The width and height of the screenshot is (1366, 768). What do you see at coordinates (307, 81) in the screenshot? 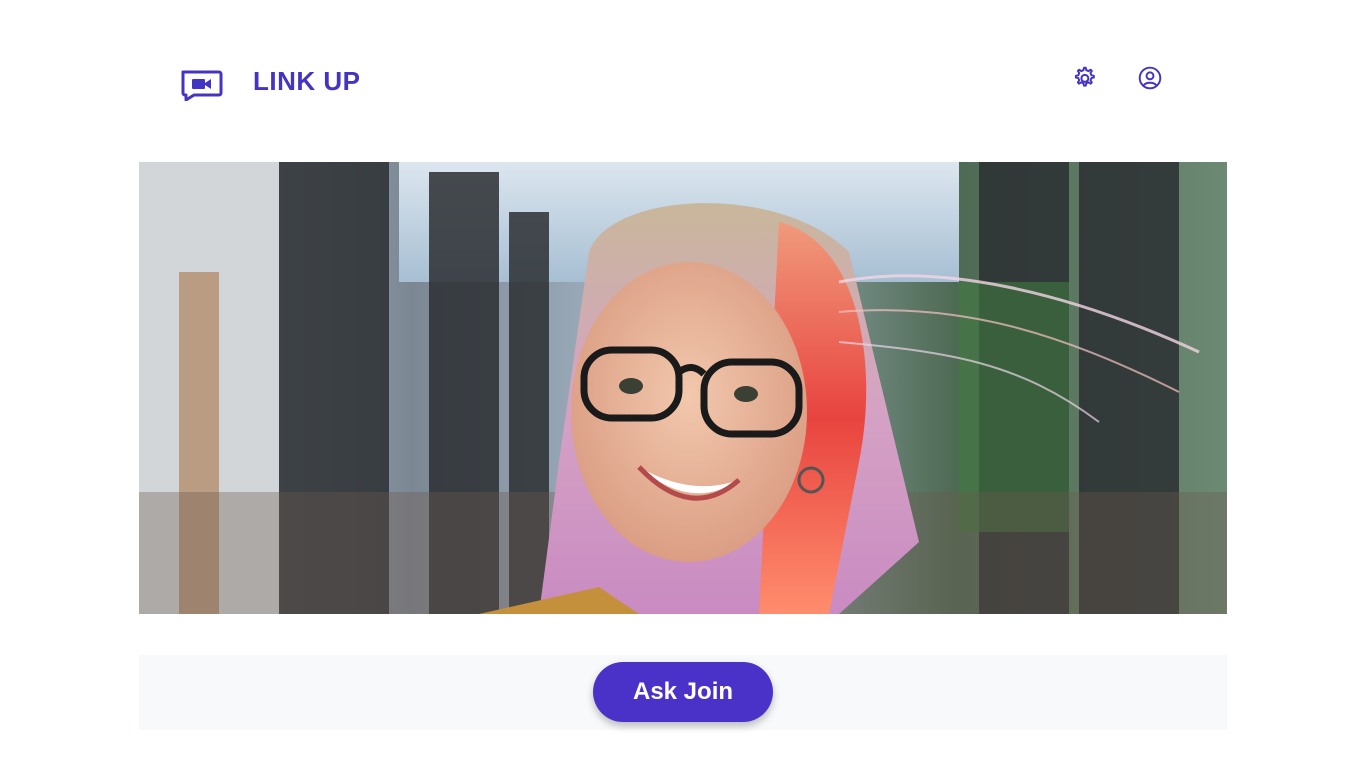
I see `app-title: LINK UP` at bounding box center [307, 81].